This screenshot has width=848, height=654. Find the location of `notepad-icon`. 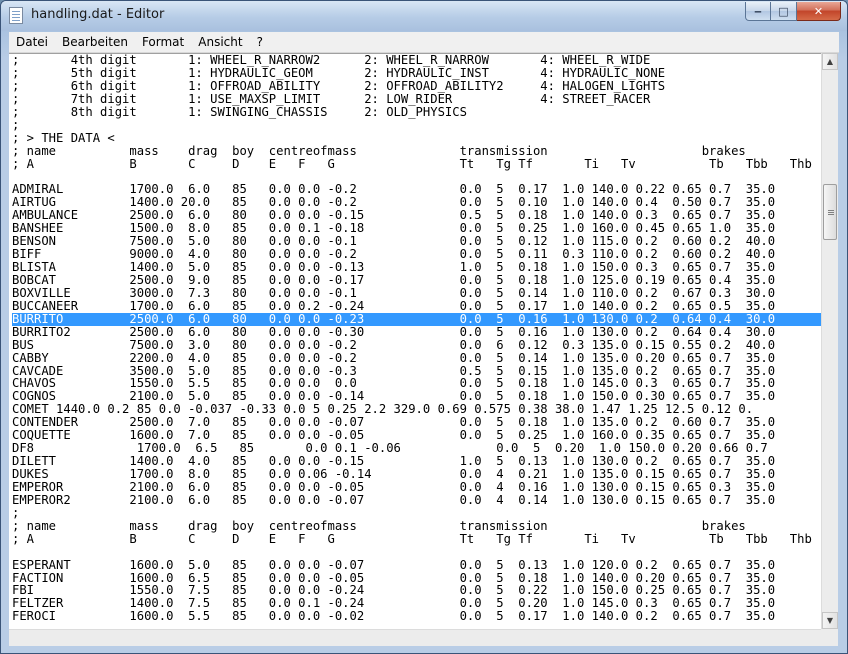

notepad-icon is located at coordinates (16, 15).